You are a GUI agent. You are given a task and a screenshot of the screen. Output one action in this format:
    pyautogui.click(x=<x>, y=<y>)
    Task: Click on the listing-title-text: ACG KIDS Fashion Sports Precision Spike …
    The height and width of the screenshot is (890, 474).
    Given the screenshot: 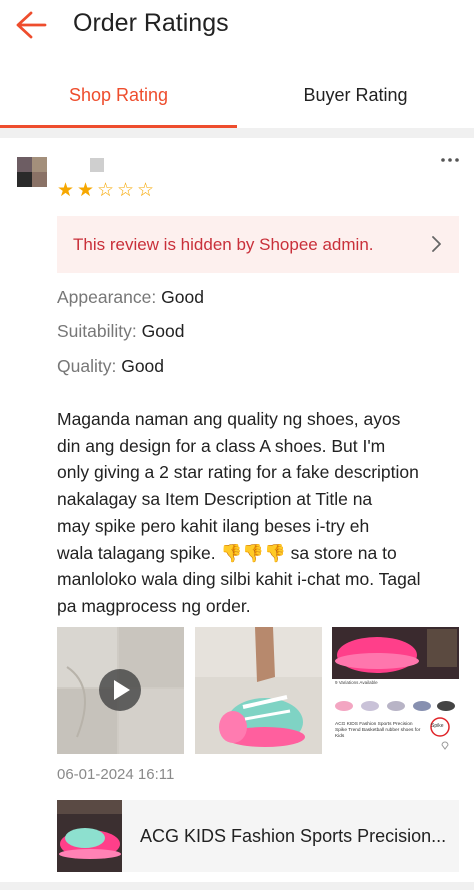 What is the action you would take?
    pyautogui.click(x=378, y=730)
    